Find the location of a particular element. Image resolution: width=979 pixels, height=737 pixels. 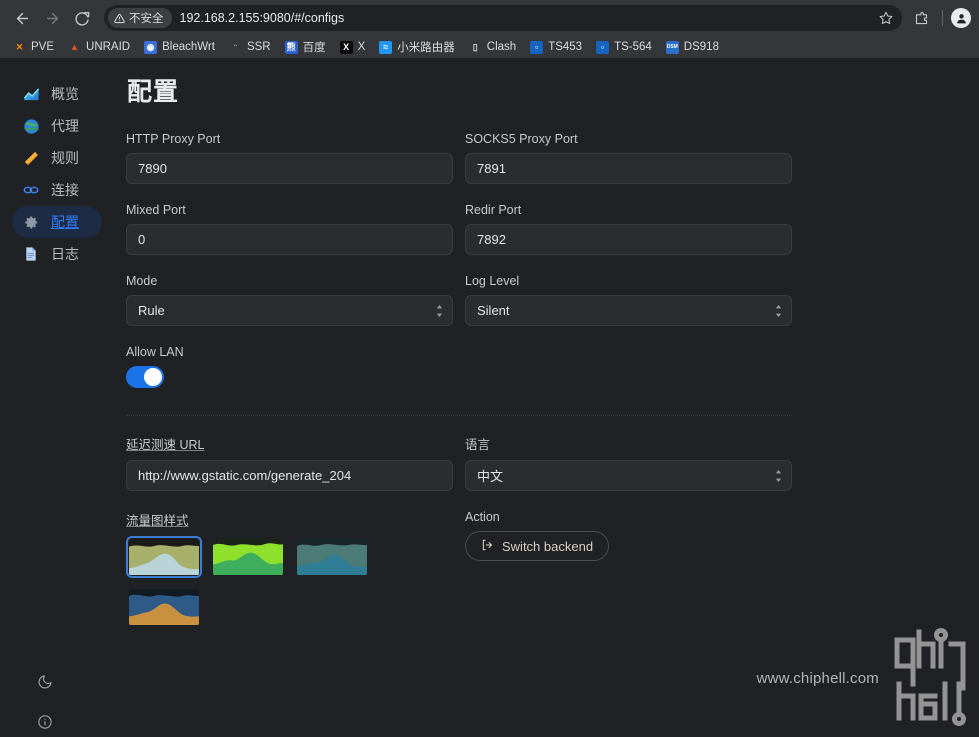

bookmark-item: ᵔ SSR is located at coordinates (250, 47).